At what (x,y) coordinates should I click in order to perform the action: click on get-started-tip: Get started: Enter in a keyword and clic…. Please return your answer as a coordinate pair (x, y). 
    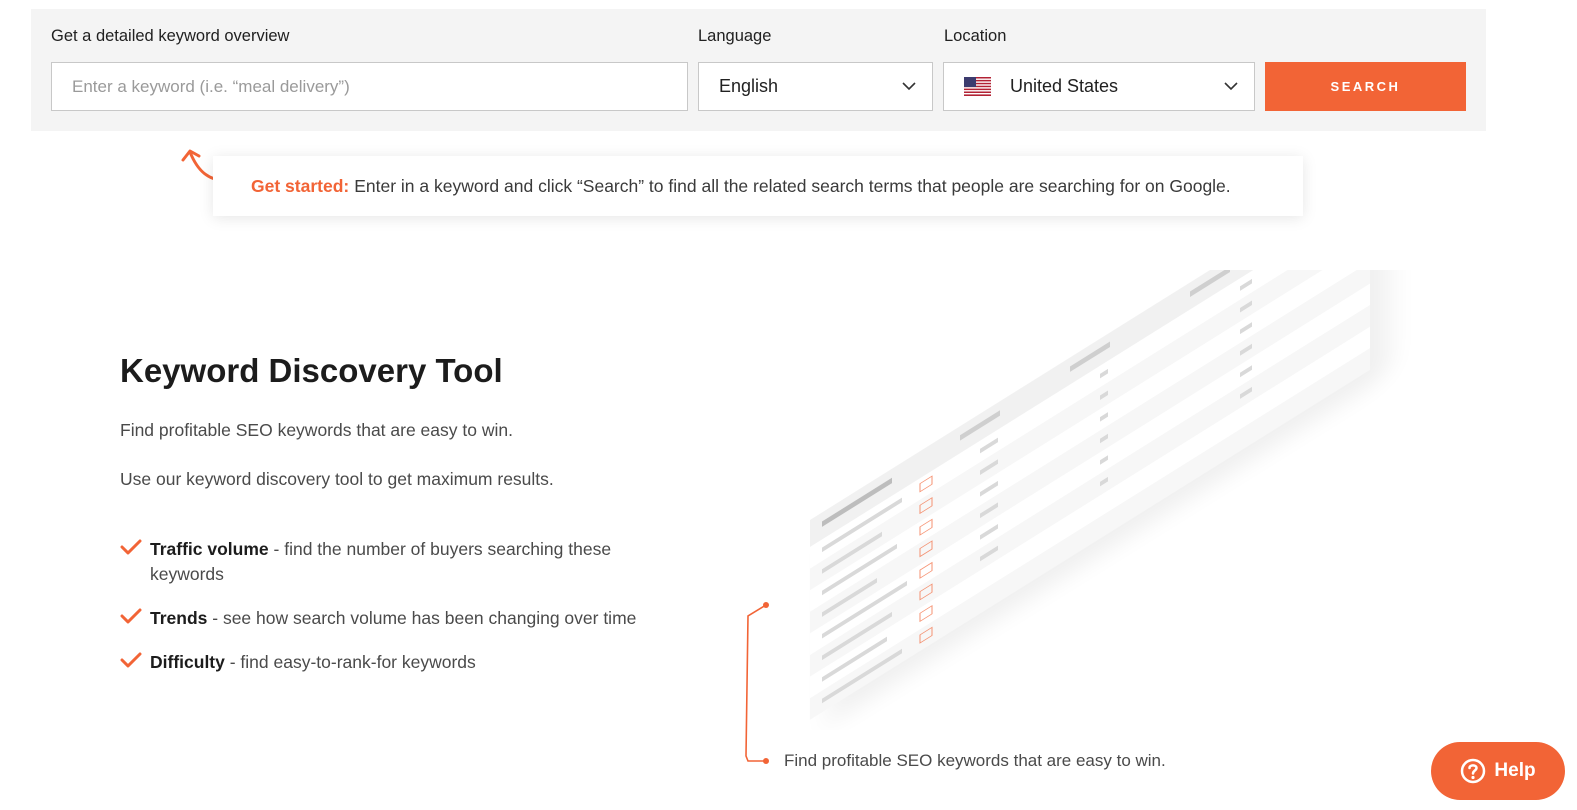
    Looking at the image, I should click on (758, 186).